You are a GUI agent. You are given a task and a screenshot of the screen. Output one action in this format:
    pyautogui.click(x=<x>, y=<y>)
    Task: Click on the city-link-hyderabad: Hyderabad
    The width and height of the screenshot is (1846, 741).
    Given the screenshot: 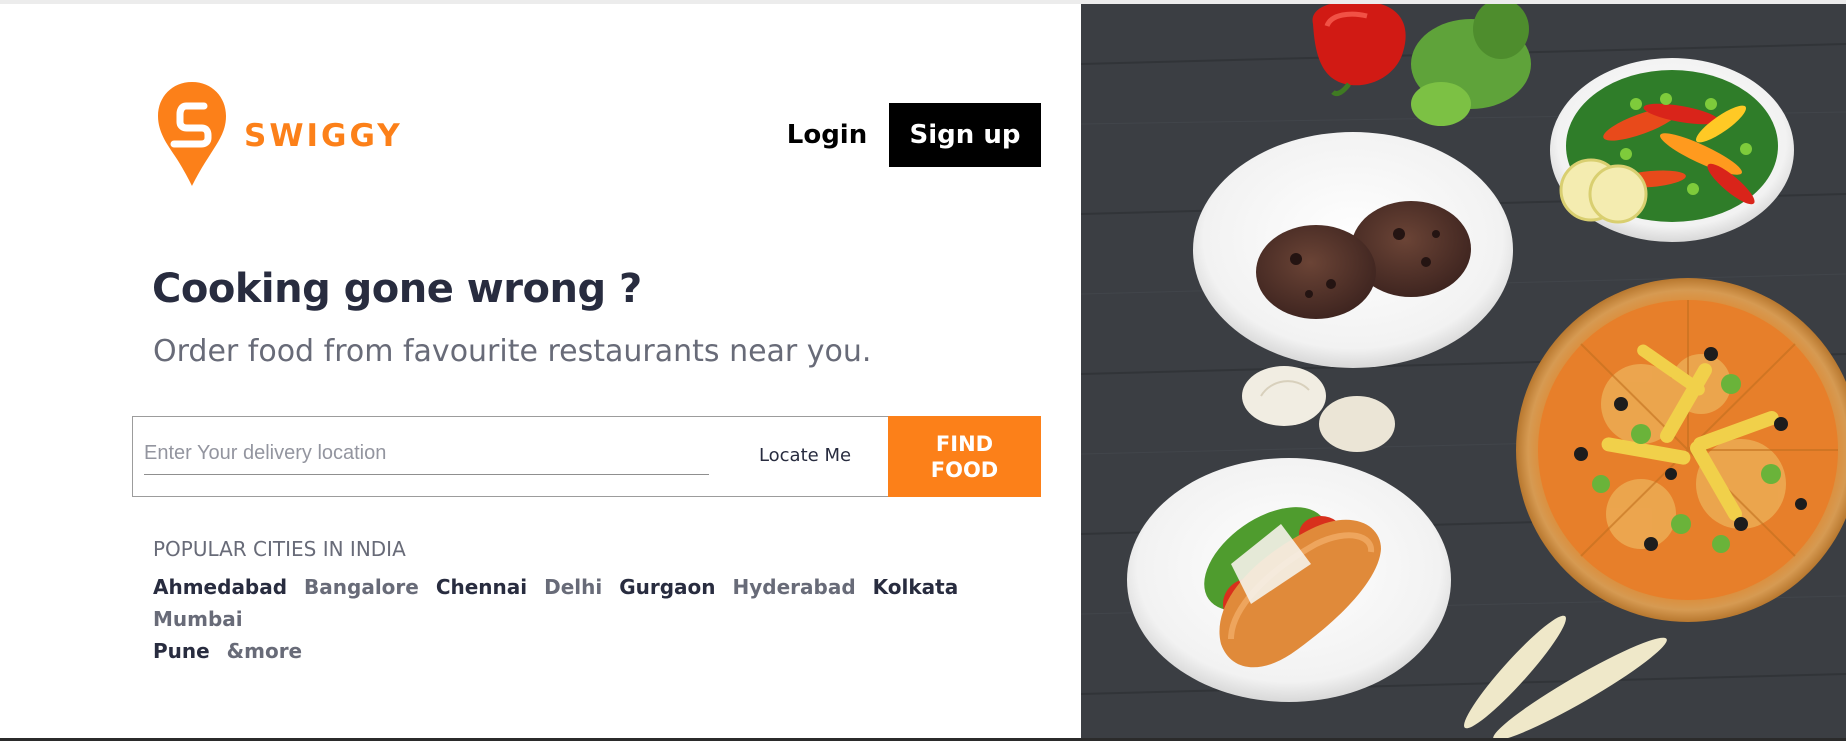 What is the action you would take?
    pyautogui.click(x=793, y=587)
    